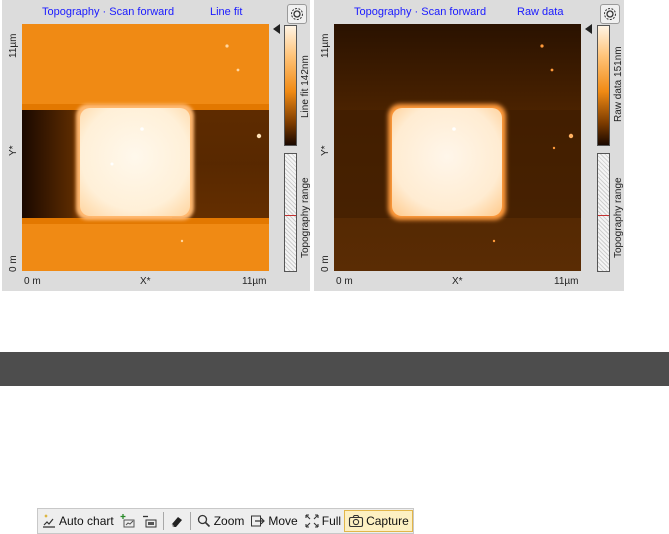 This screenshot has width=669, height=534. Describe the element at coordinates (13, 45) in the screenshot. I see `left-y-max-label: 11µm` at that location.